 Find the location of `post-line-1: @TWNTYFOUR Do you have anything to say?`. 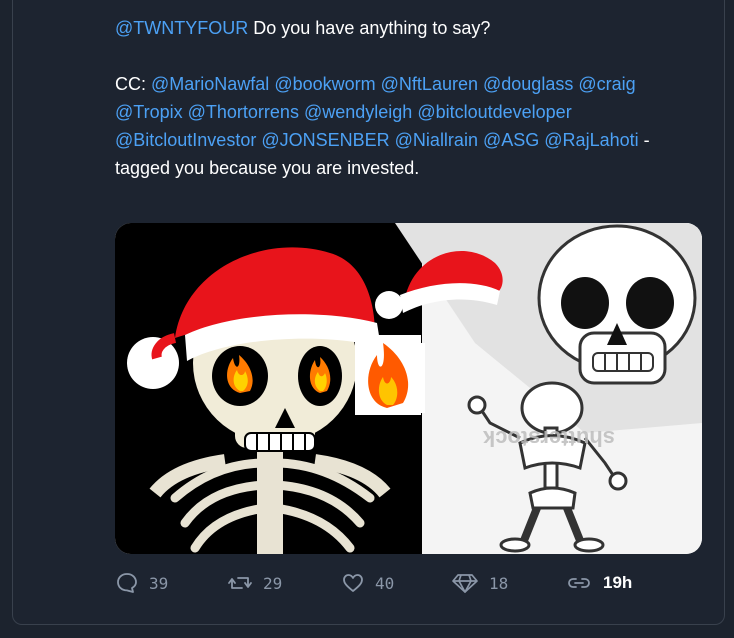

post-line-1: @TWNTYFOUR Do you have anything to say? is located at coordinates (395, 28).